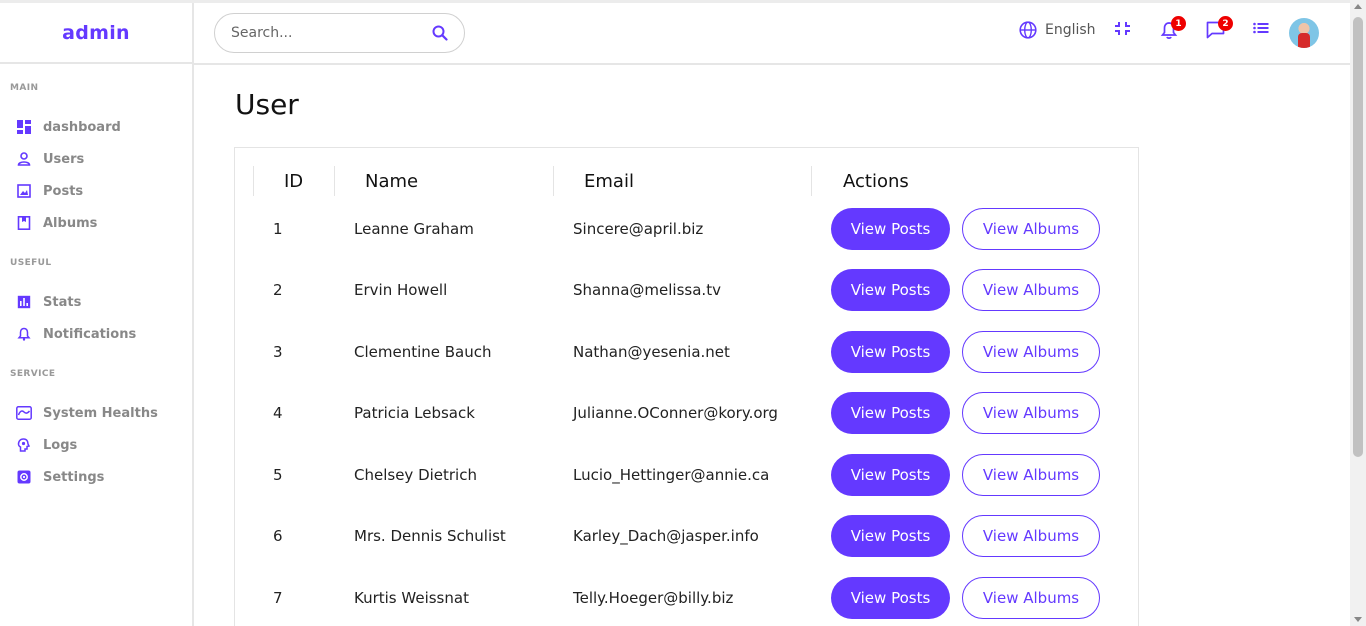  I want to click on cell-name: Mrs. Dennis Schulist, so click(430, 536).